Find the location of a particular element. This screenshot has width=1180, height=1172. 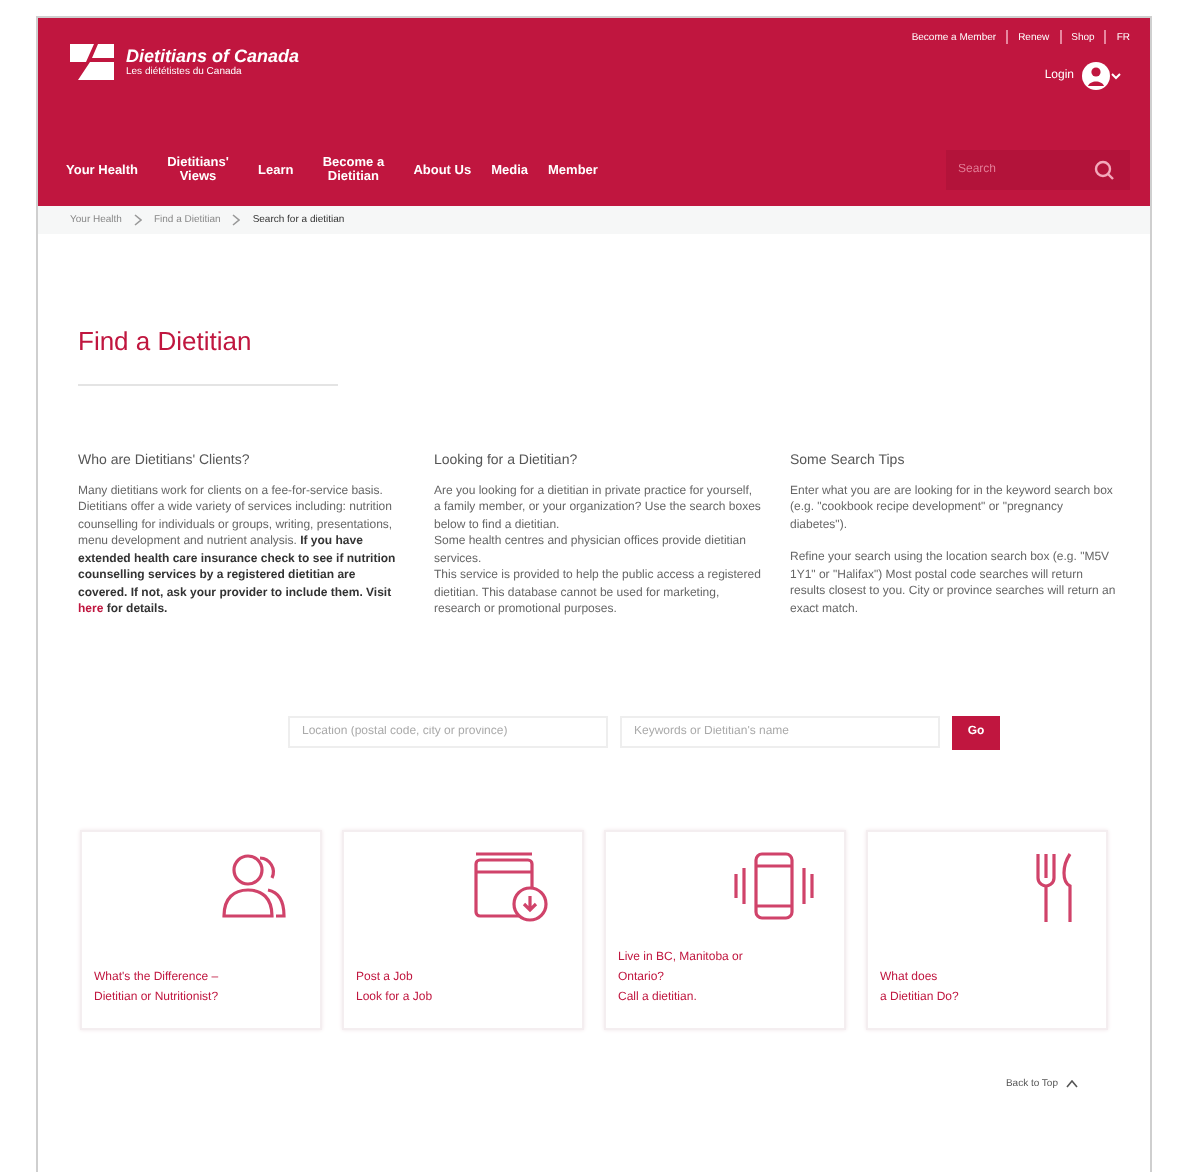

logo-icon is located at coordinates (92, 62).